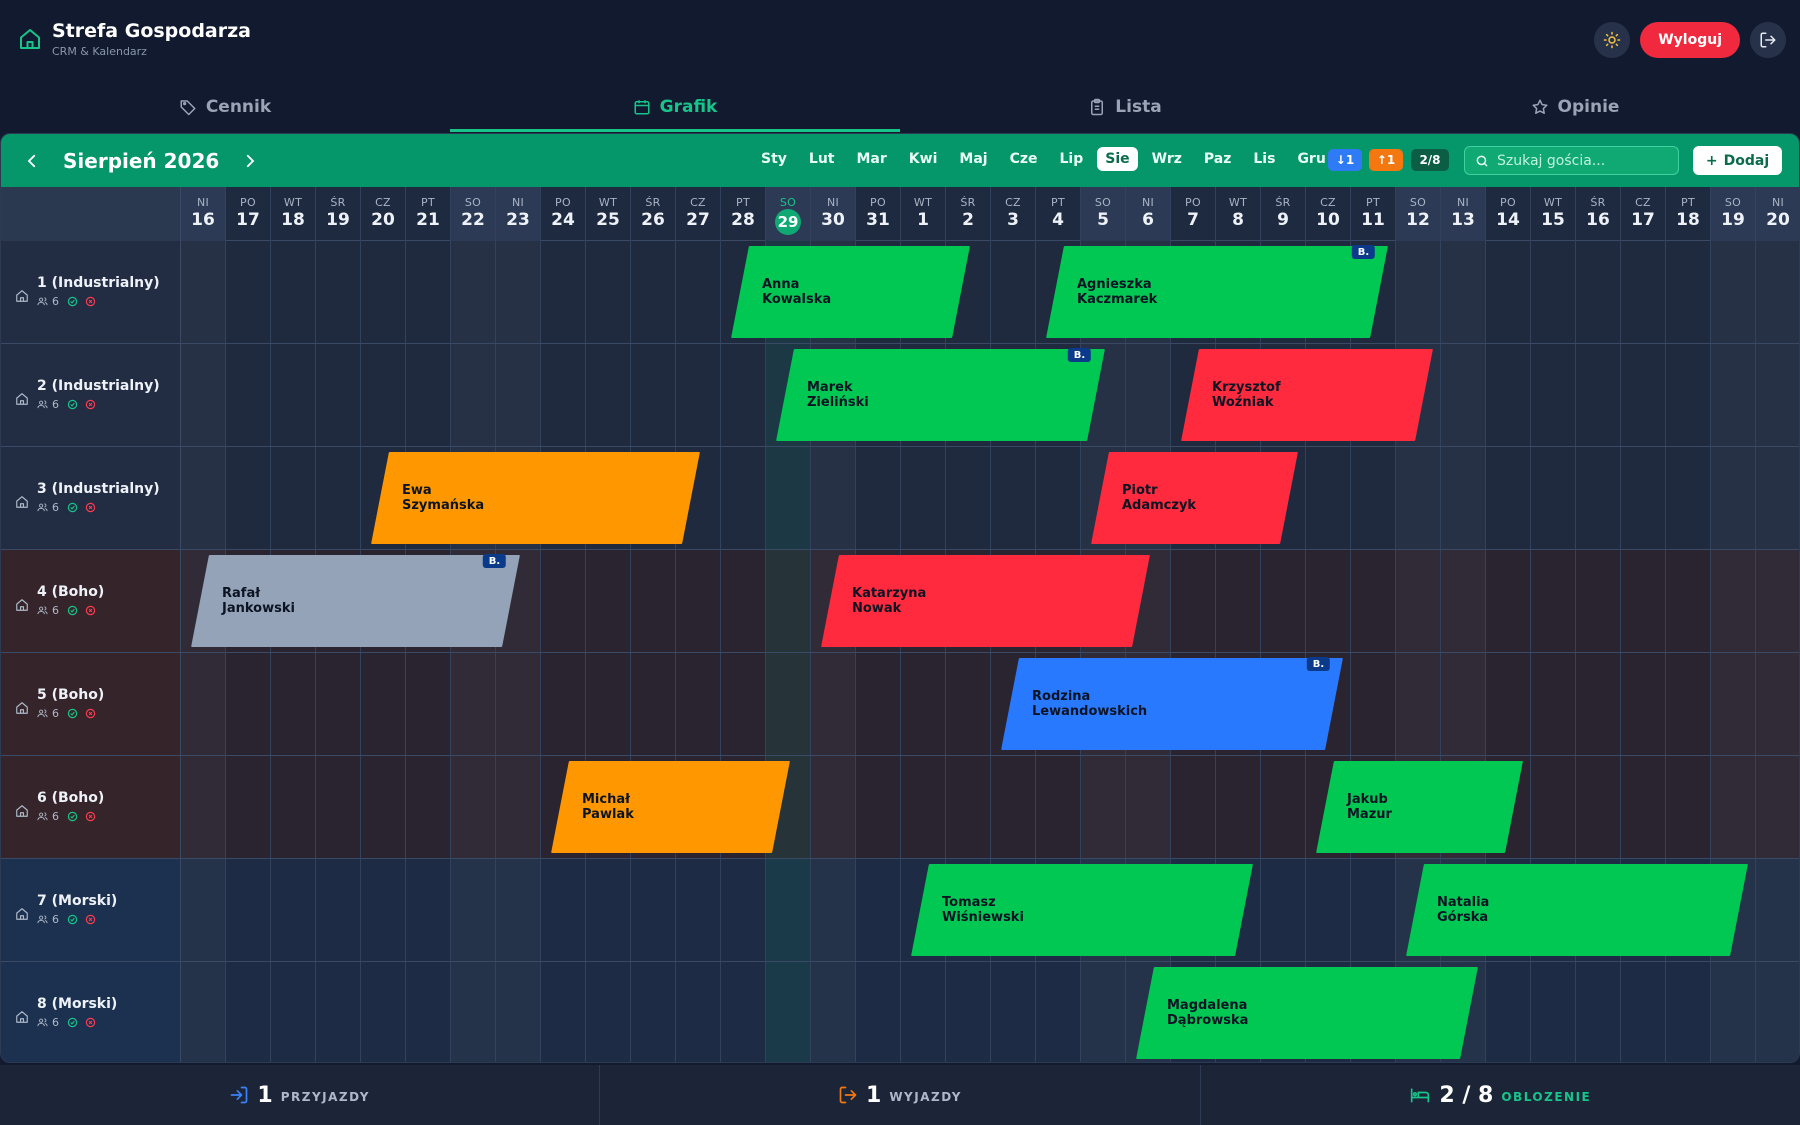  What do you see at coordinates (1345, 160) in the screenshot?
I see `arrivals-chip: ↓1` at bounding box center [1345, 160].